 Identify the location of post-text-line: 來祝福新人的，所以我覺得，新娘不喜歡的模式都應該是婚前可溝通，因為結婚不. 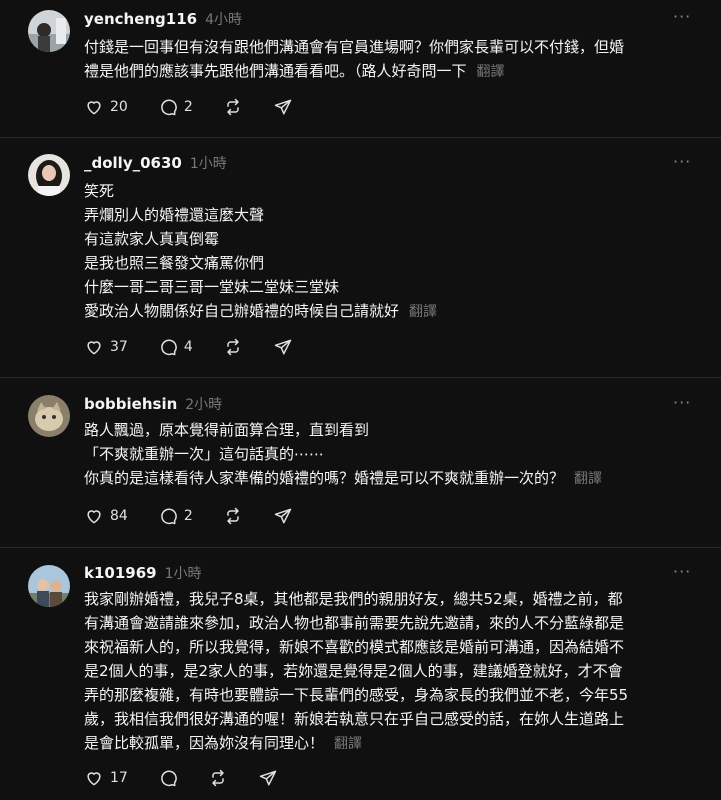
(354, 647).